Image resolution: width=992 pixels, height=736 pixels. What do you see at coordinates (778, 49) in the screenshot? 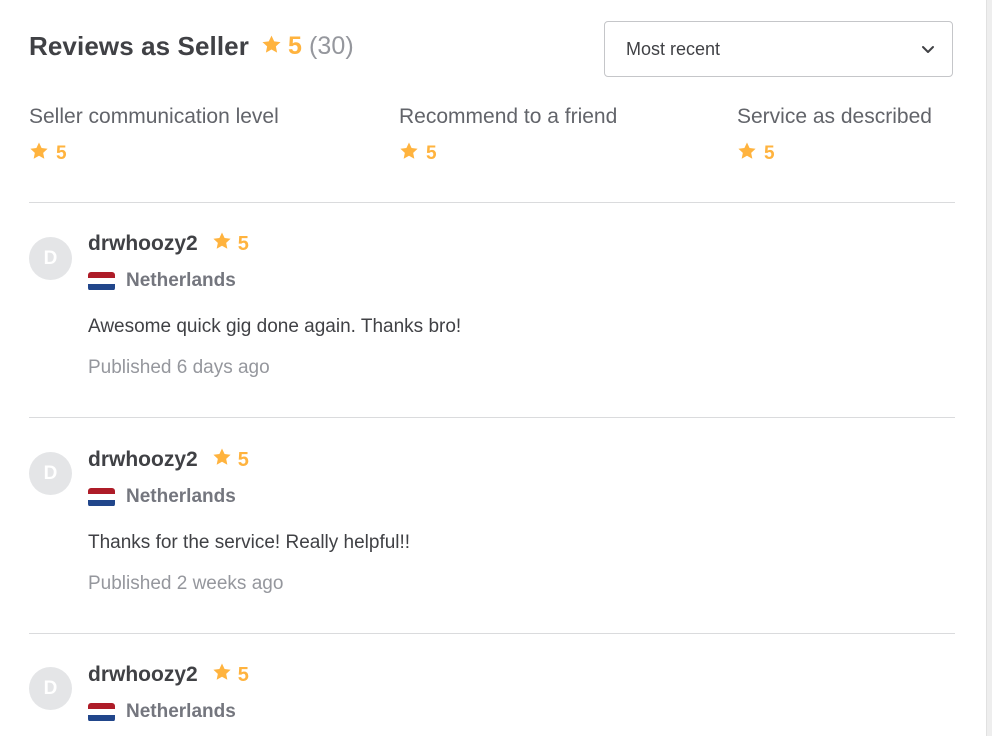
I see `sort-dropdown: Most recent` at bounding box center [778, 49].